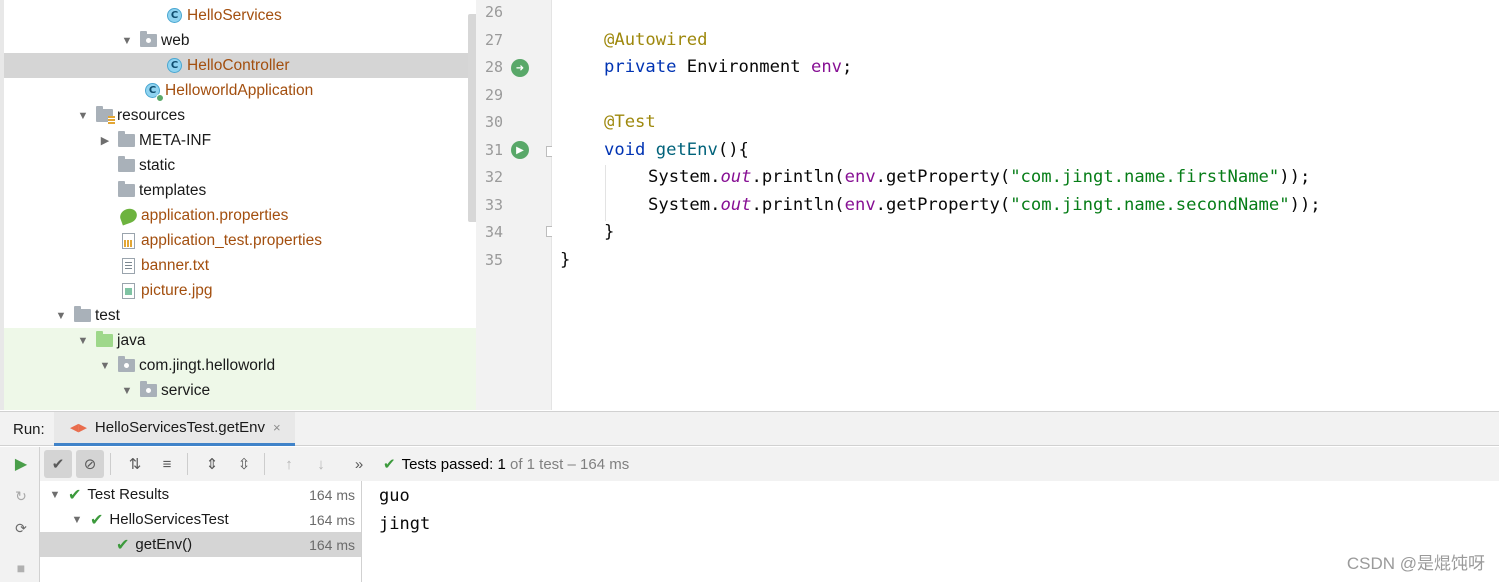 This screenshot has width=1499, height=582. What do you see at coordinates (240, 340) in the screenshot?
I see `tree-item-java: ▼ java` at bounding box center [240, 340].